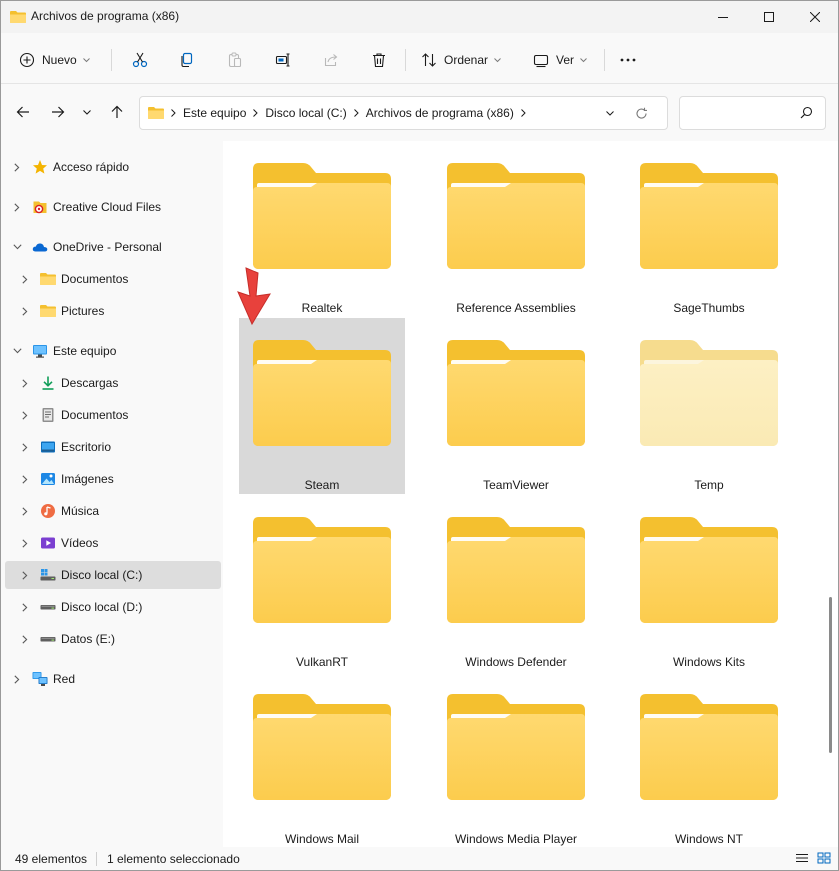 This screenshot has width=839, height=871. I want to click on arrow-right-icon, so click(58, 112).